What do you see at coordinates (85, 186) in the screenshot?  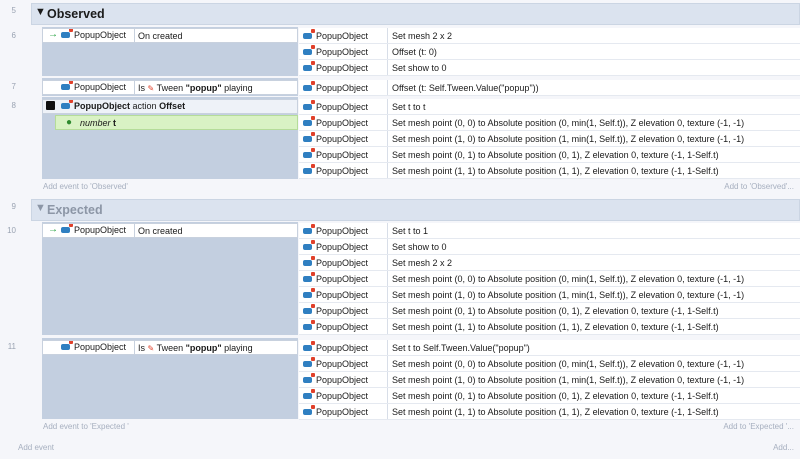 I see `add-event-to-group-link: Add event to 'Observed'` at bounding box center [85, 186].